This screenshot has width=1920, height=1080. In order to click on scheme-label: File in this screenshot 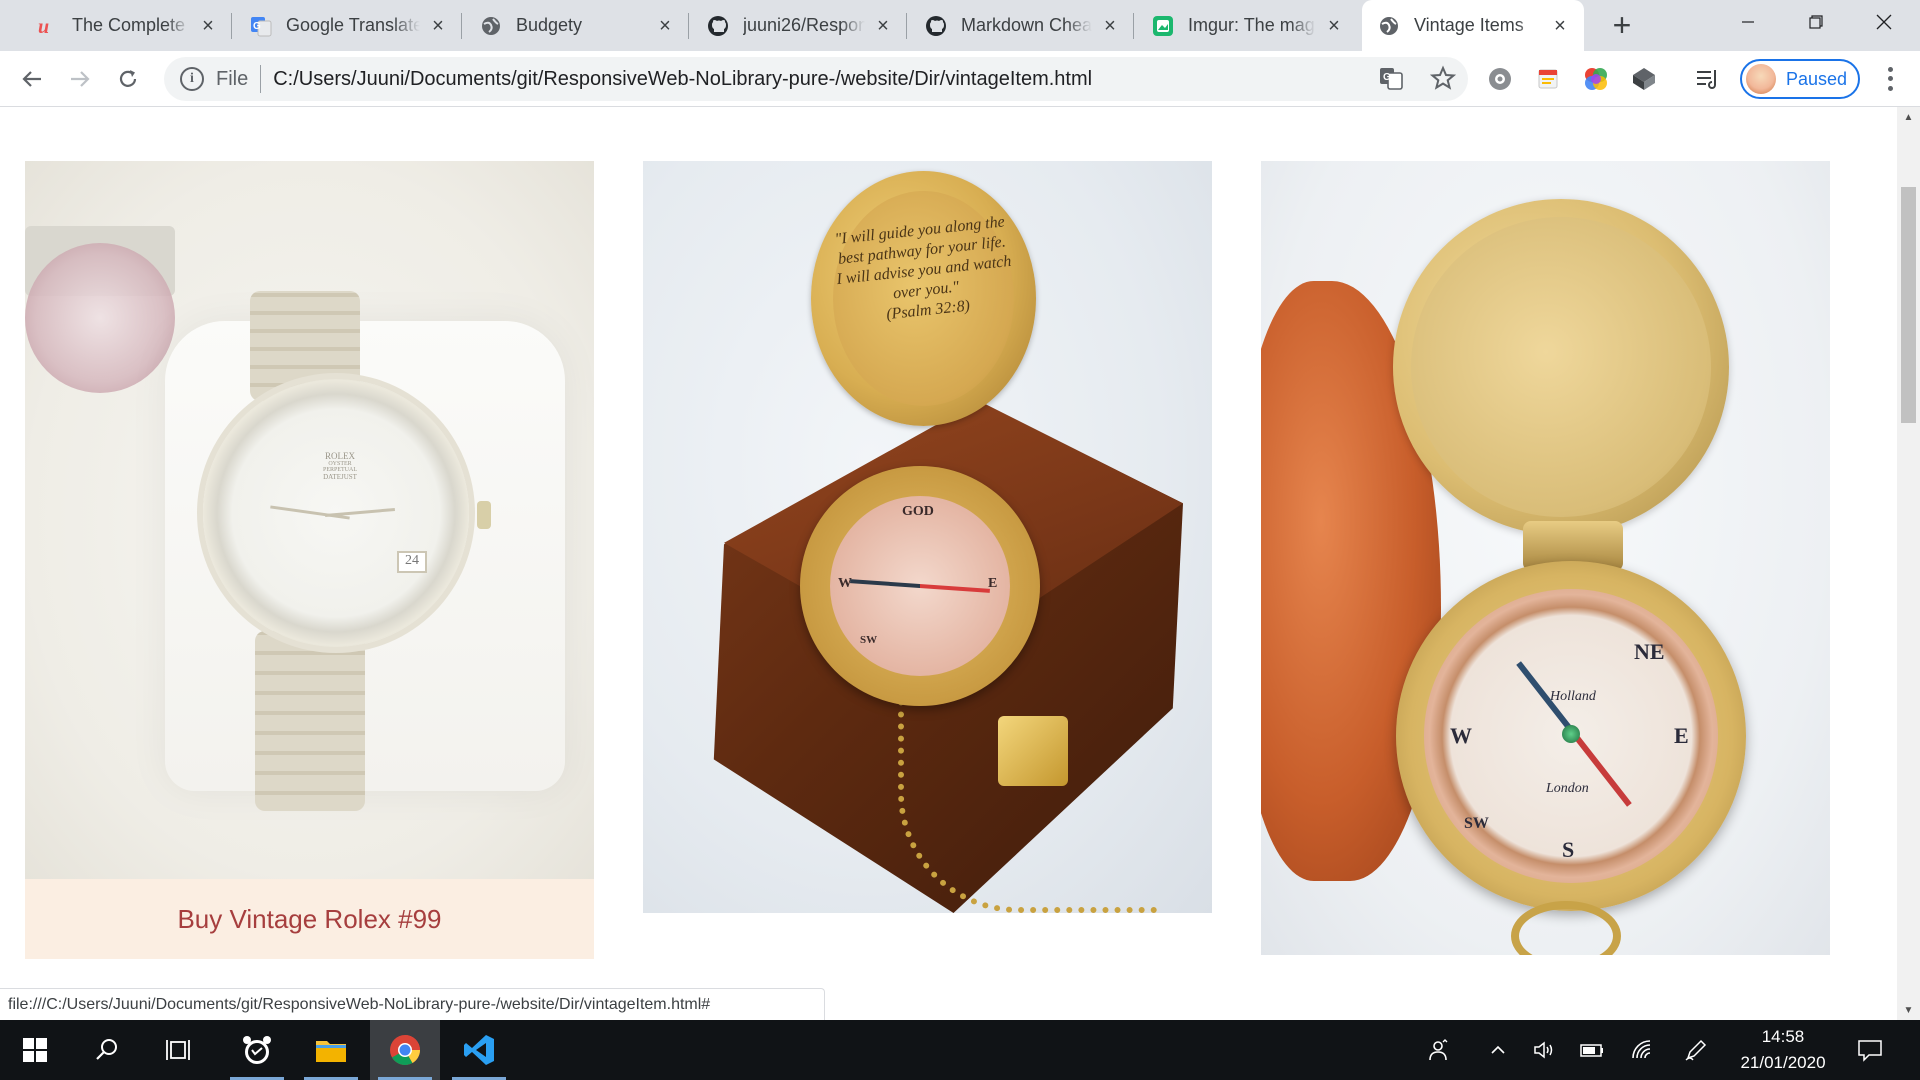, I will do `click(232, 78)`.